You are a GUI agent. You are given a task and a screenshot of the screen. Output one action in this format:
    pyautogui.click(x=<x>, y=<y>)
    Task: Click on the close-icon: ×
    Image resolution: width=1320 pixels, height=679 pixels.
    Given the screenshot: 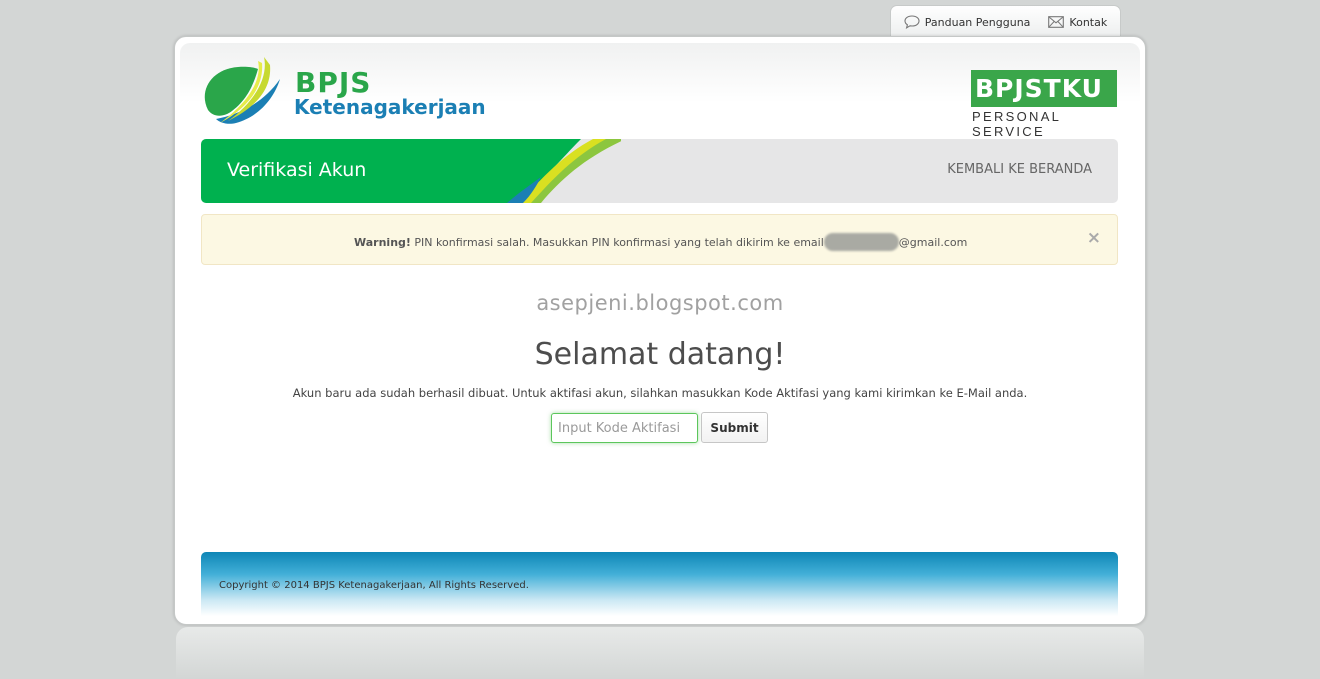 What is the action you would take?
    pyautogui.click(x=1094, y=238)
    